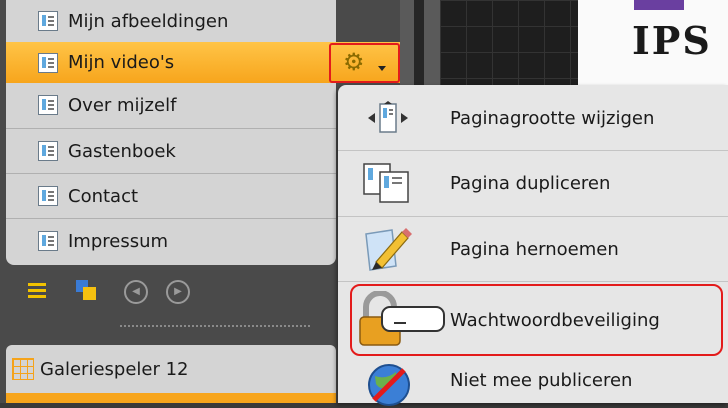 The width and height of the screenshot is (728, 408). I want to click on page-item-contact: Contact, so click(171, 196).